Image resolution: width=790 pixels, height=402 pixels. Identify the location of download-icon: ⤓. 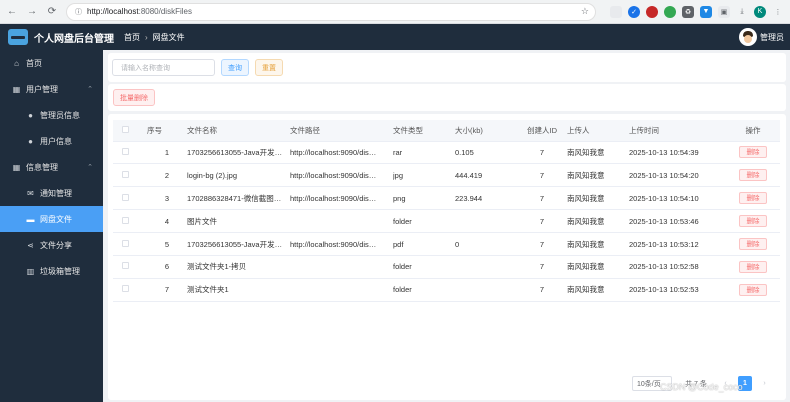
(742, 11).